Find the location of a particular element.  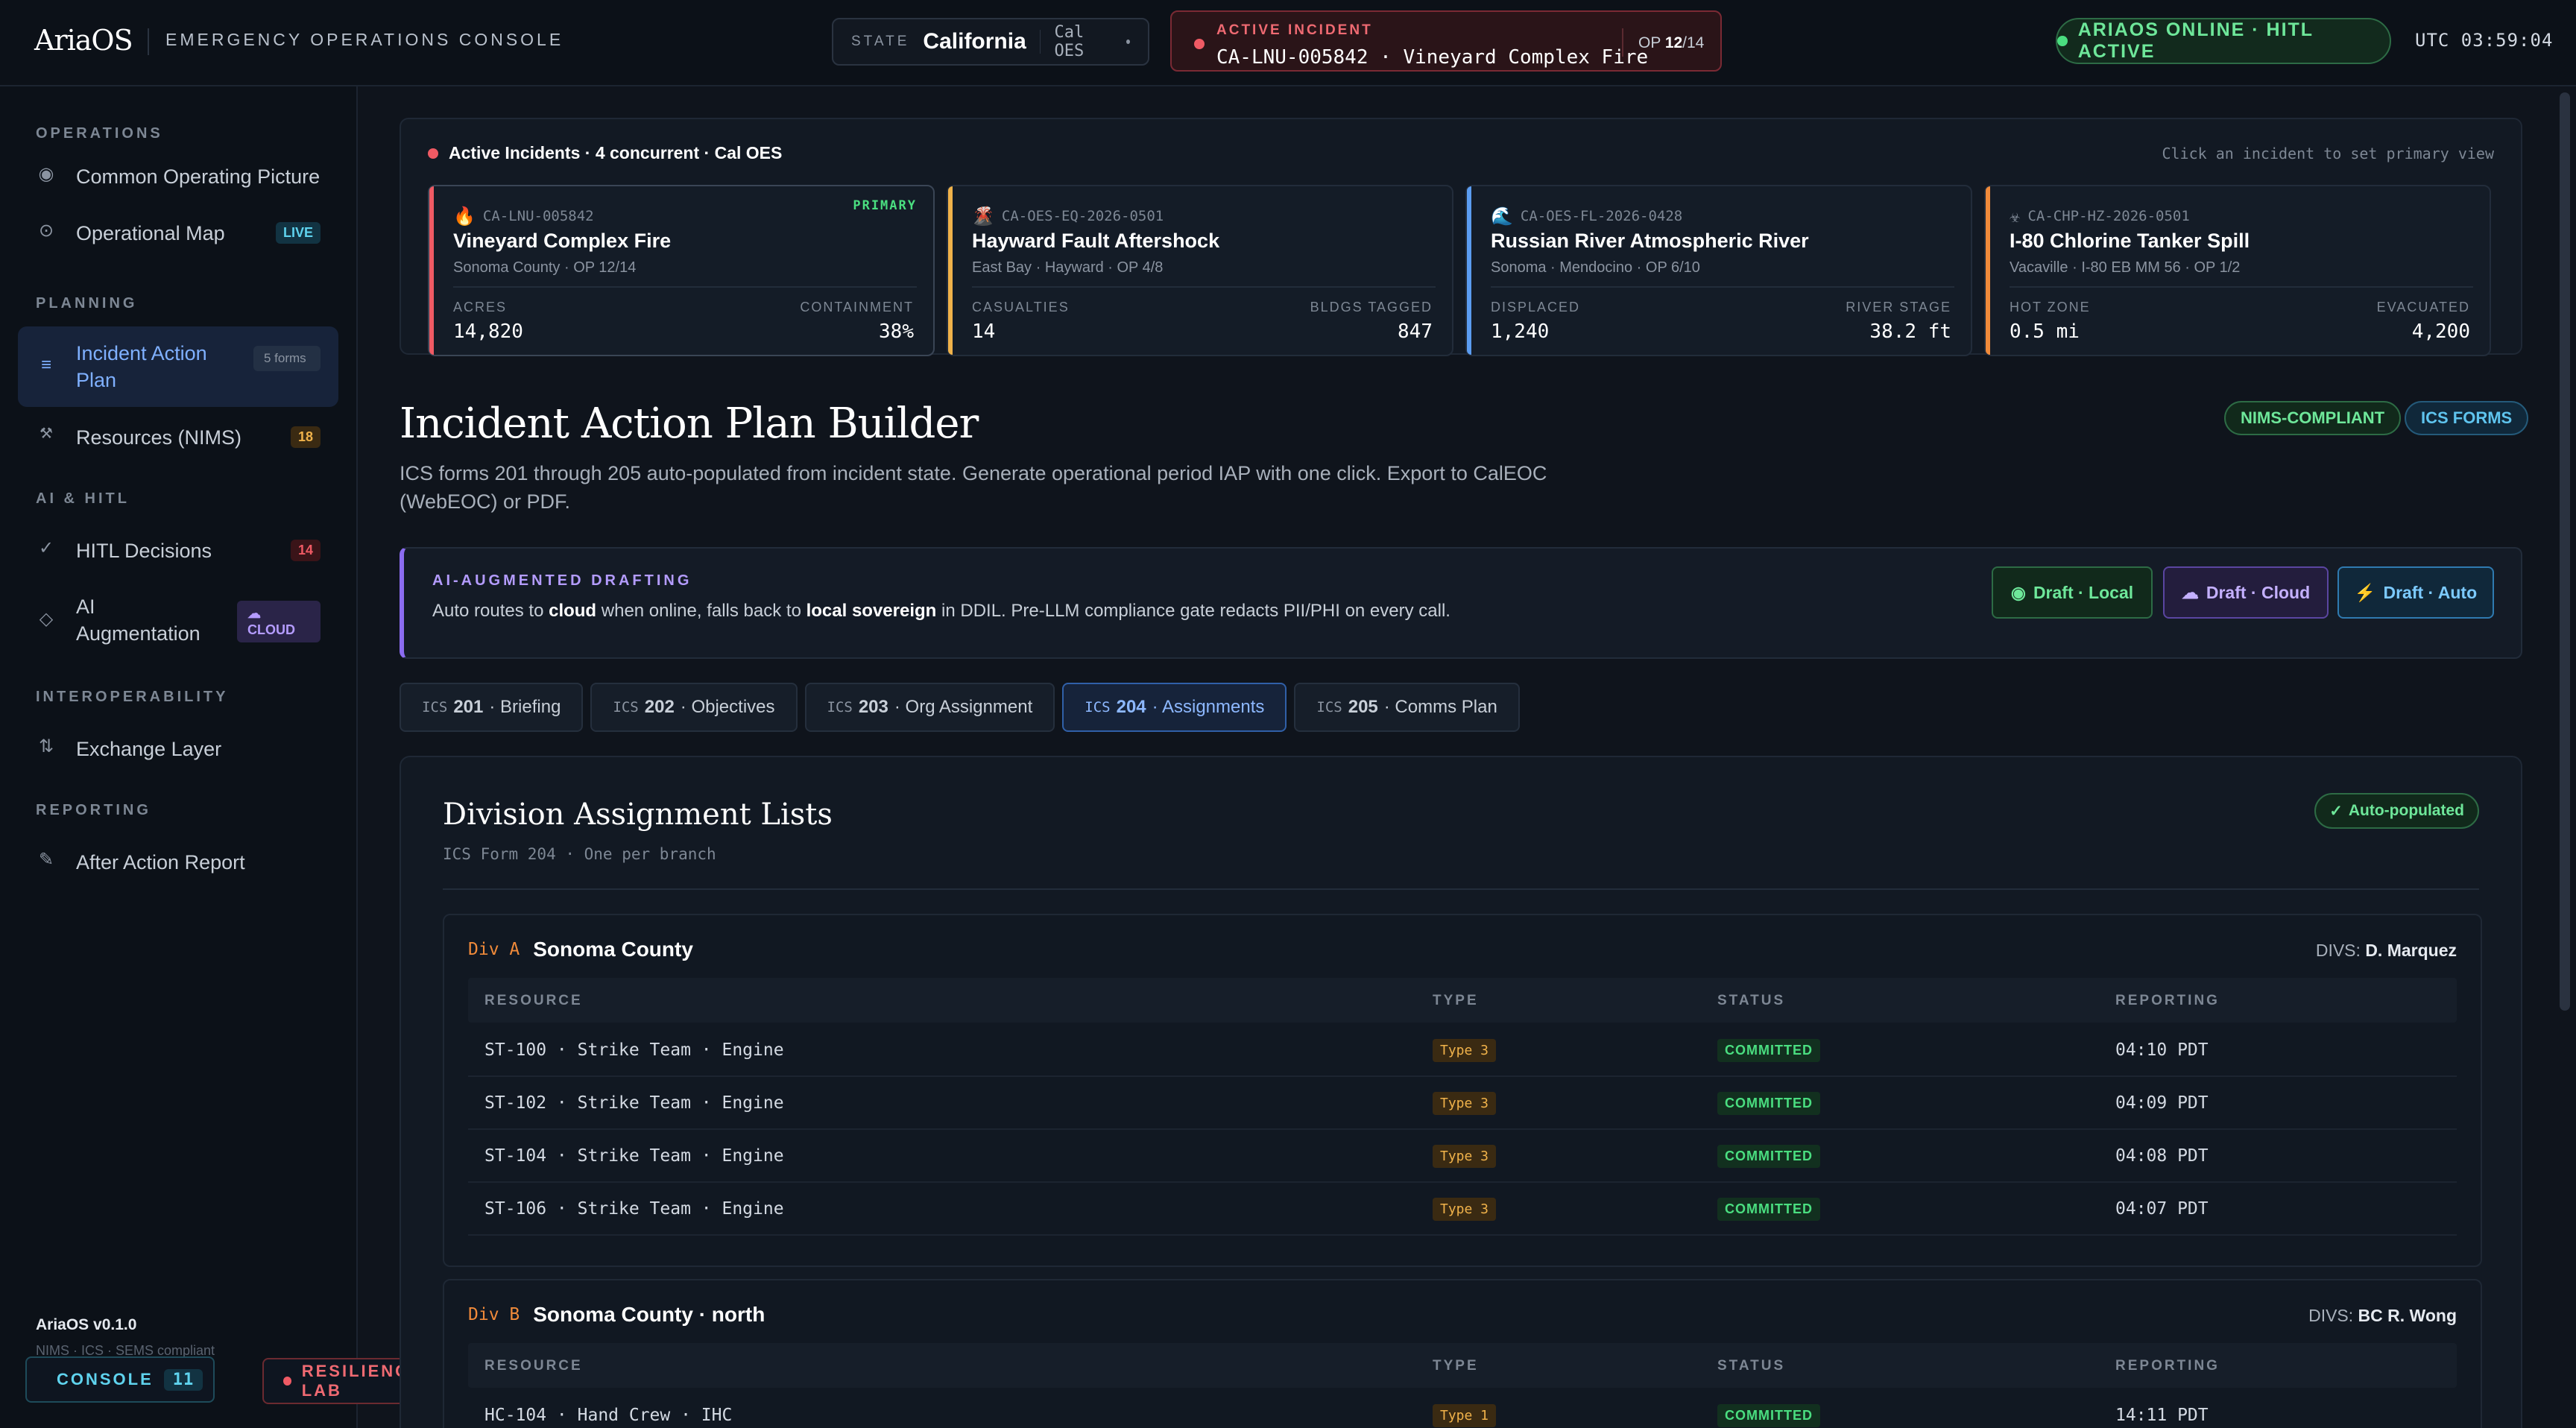

panel-title: Division Assignment Lists is located at coordinates (638, 814).